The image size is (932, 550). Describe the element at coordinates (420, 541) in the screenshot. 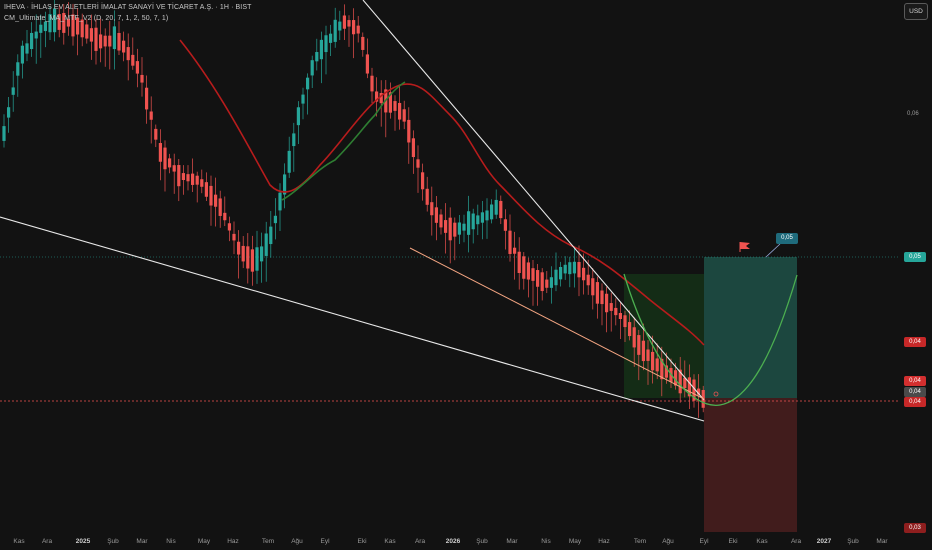

I see `x-tick-label: Ara` at that location.